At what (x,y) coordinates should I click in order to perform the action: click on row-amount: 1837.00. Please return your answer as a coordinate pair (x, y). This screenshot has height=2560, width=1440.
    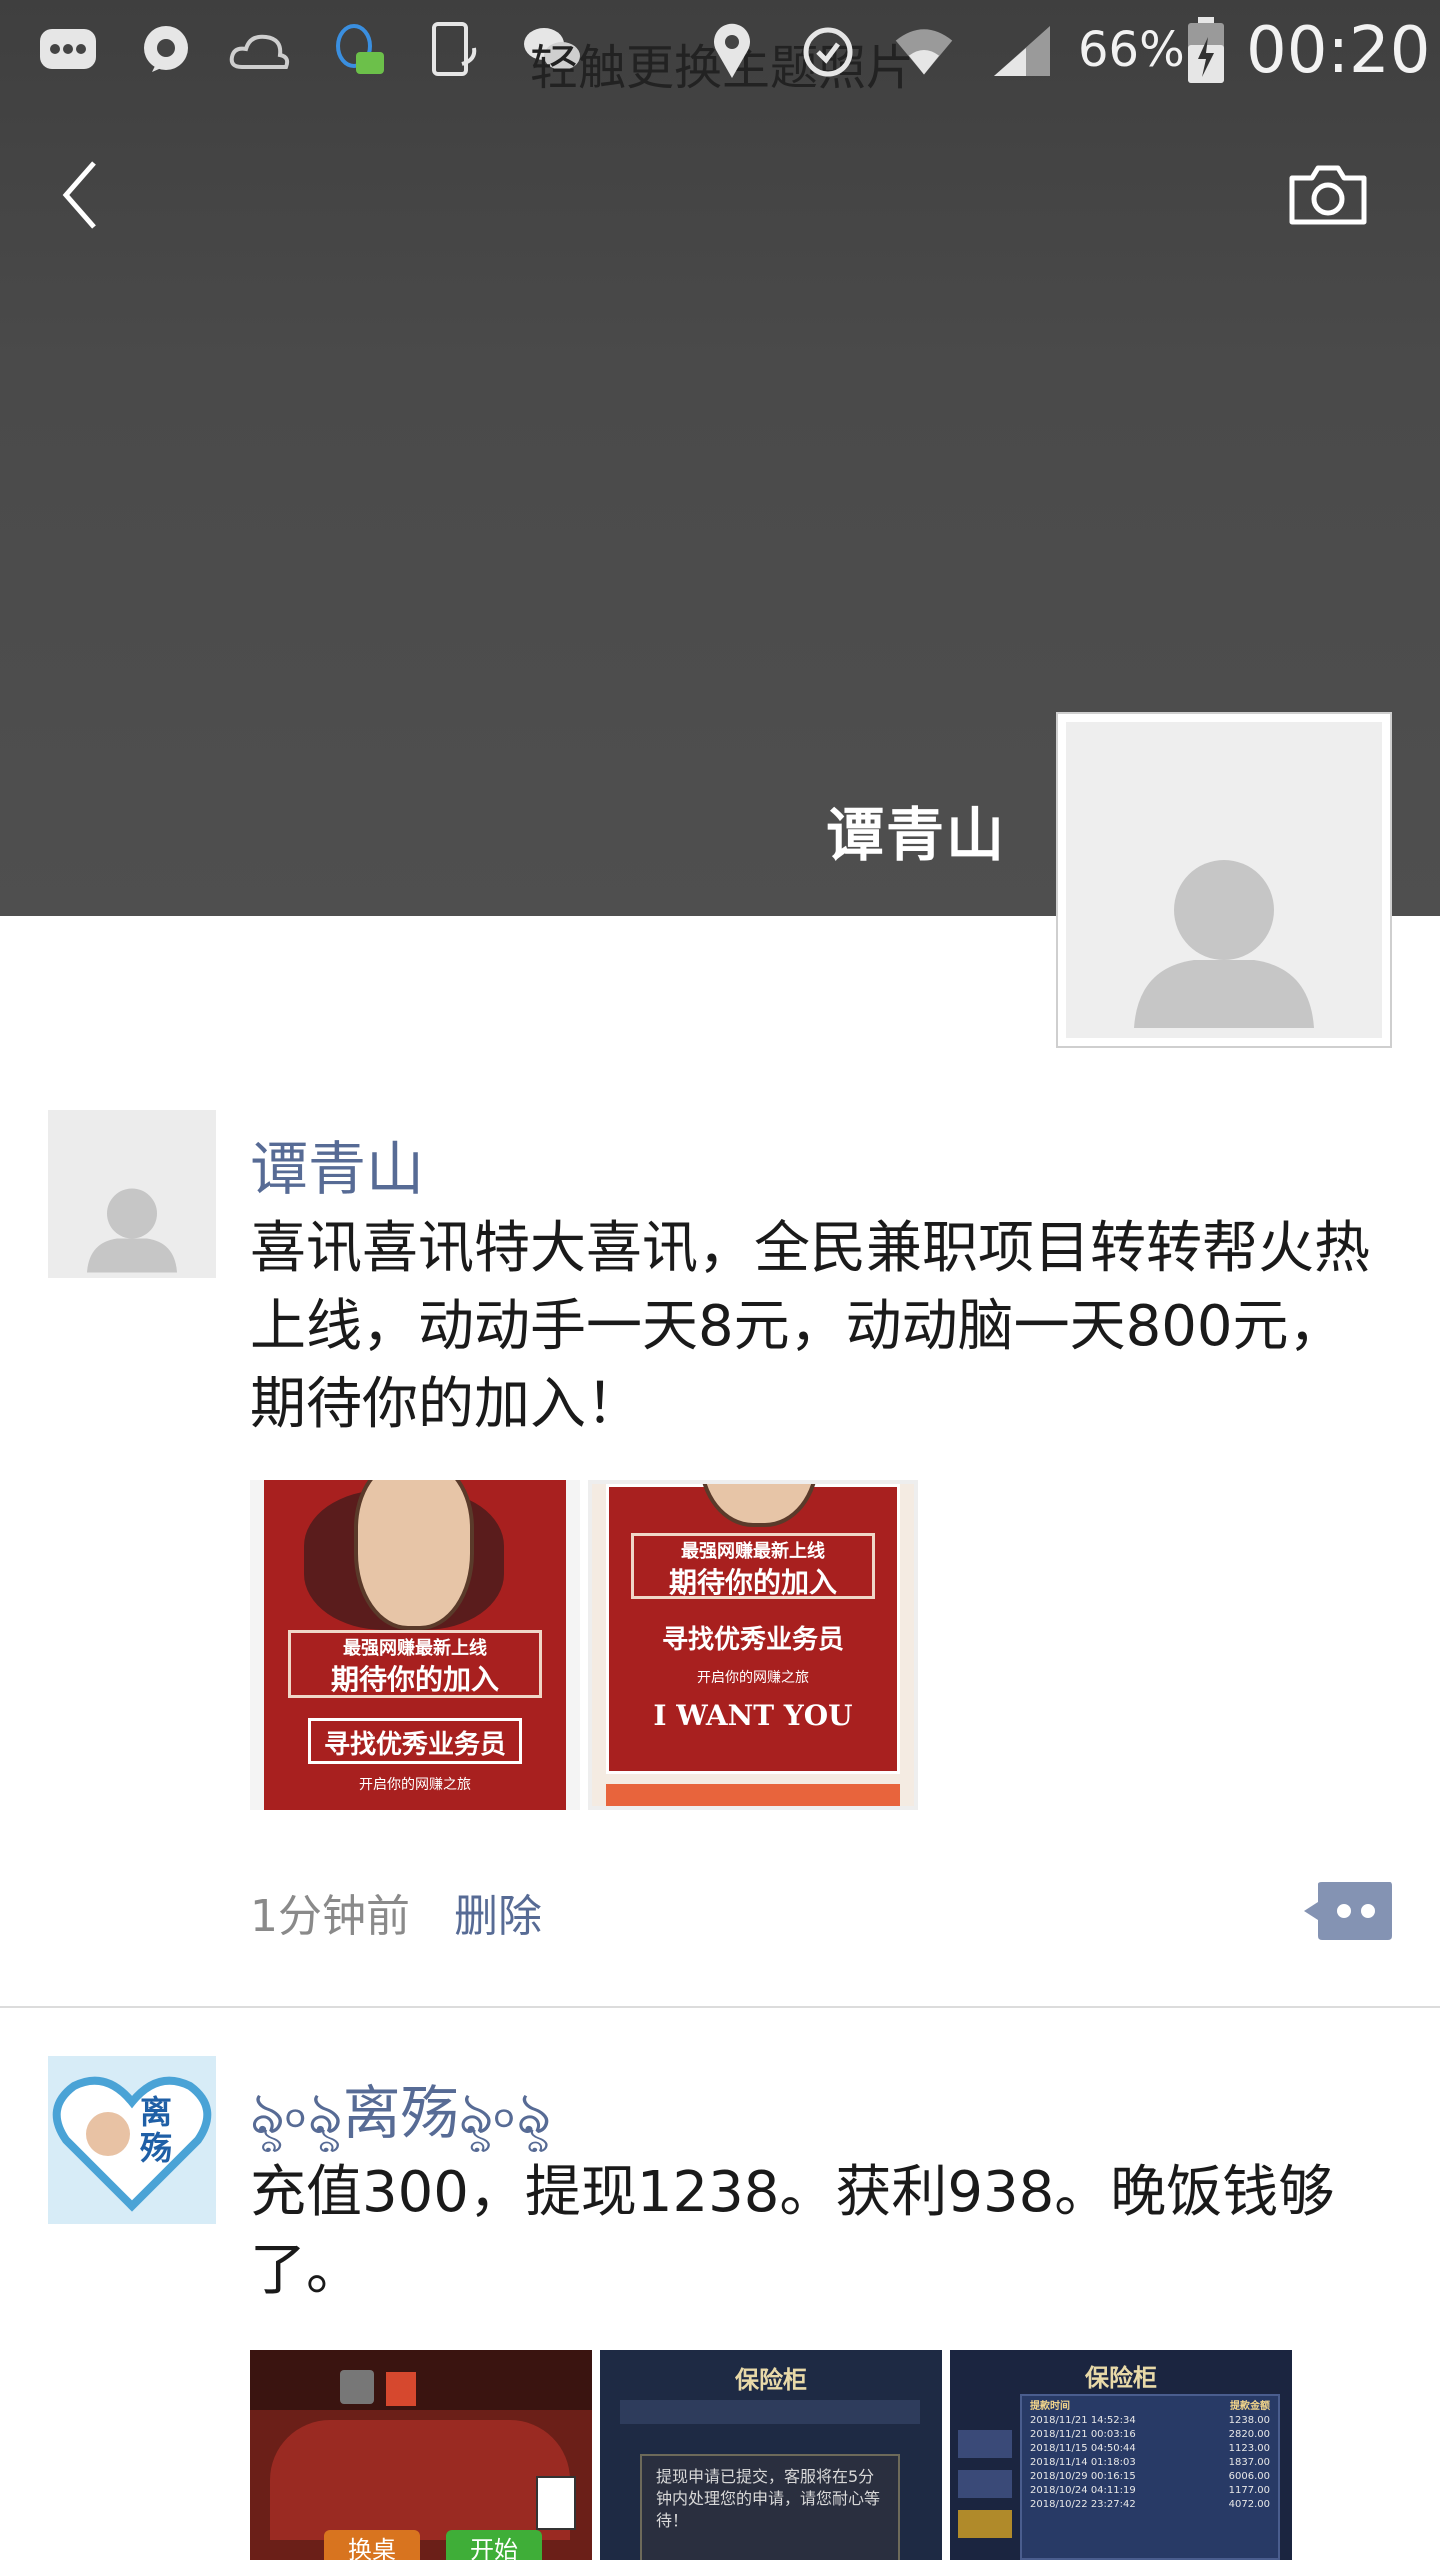
    Looking at the image, I should click on (1249, 2462).